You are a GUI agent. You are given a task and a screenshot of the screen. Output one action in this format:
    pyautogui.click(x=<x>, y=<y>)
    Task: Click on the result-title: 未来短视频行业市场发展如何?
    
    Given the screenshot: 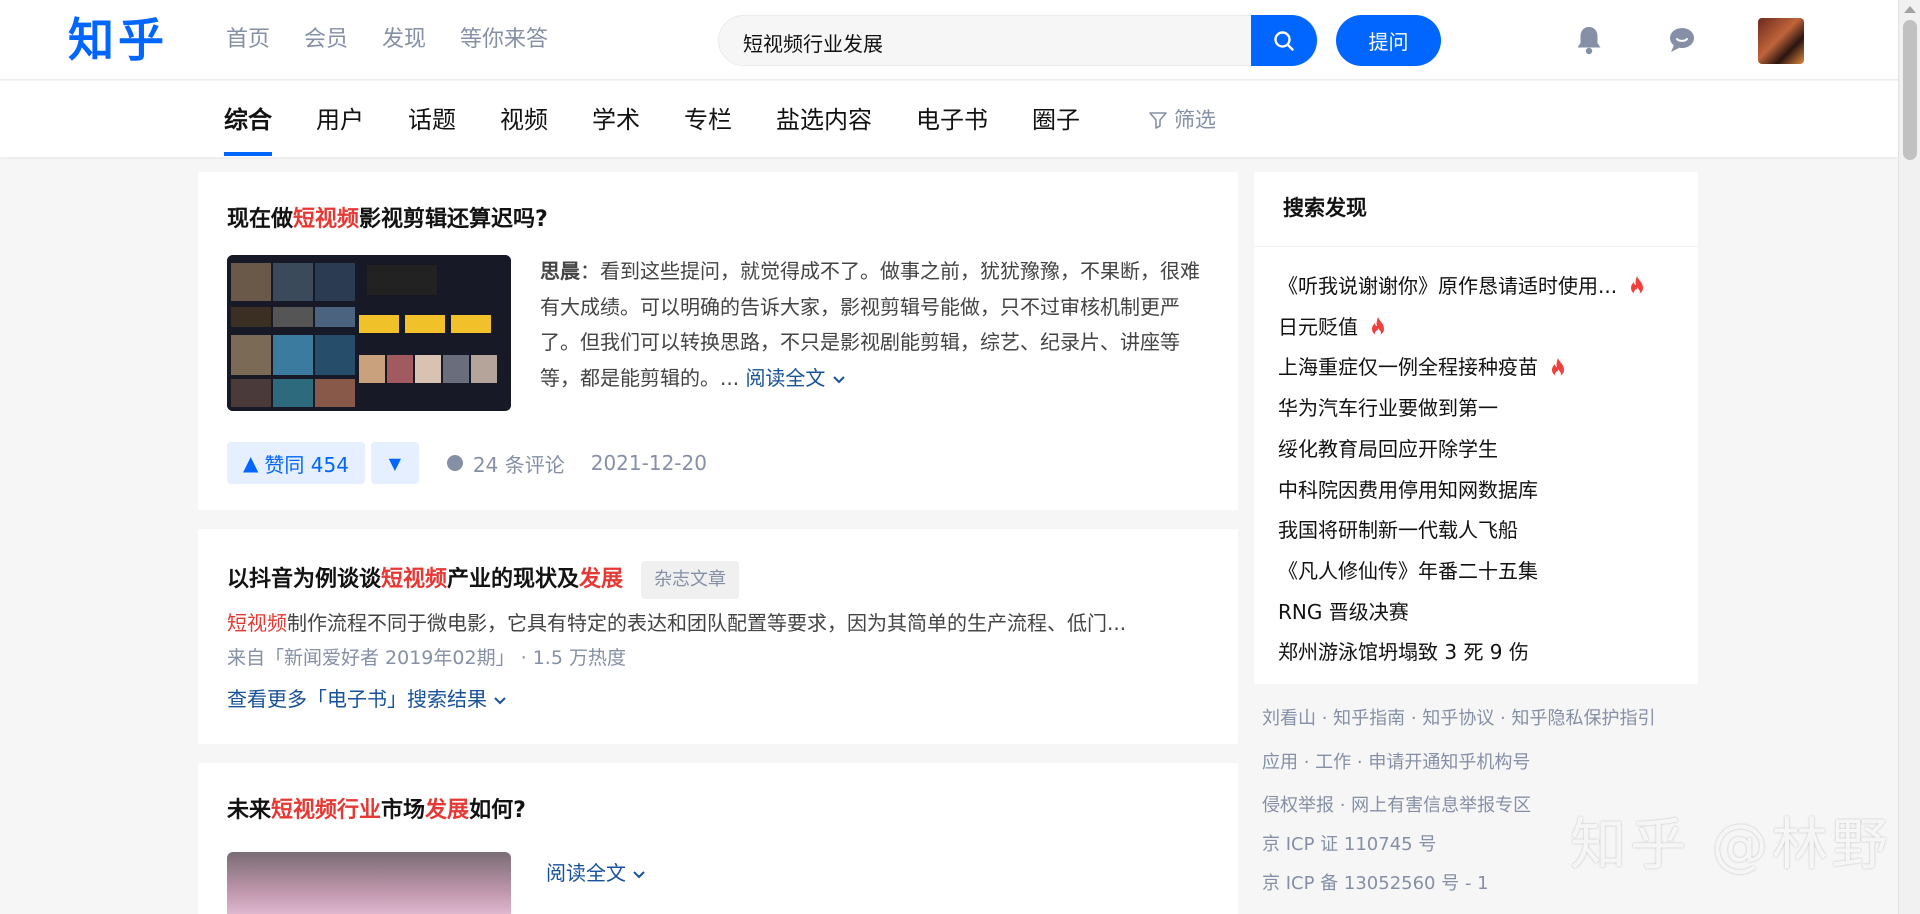 What is the action you would take?
    pyautogui.click(x=376, y=811)
    